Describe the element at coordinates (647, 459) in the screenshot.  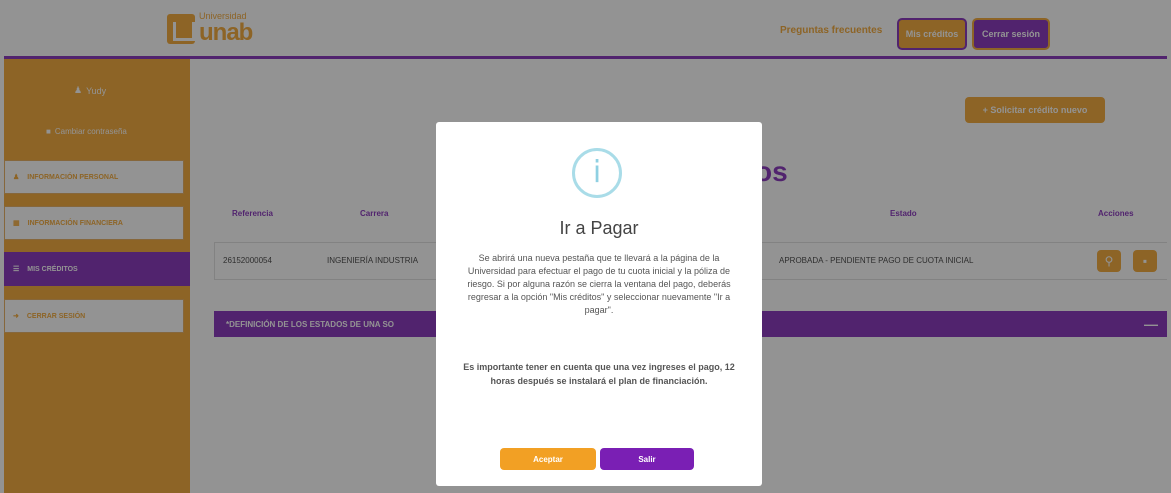
I see `exit-button: Salir` at that location.